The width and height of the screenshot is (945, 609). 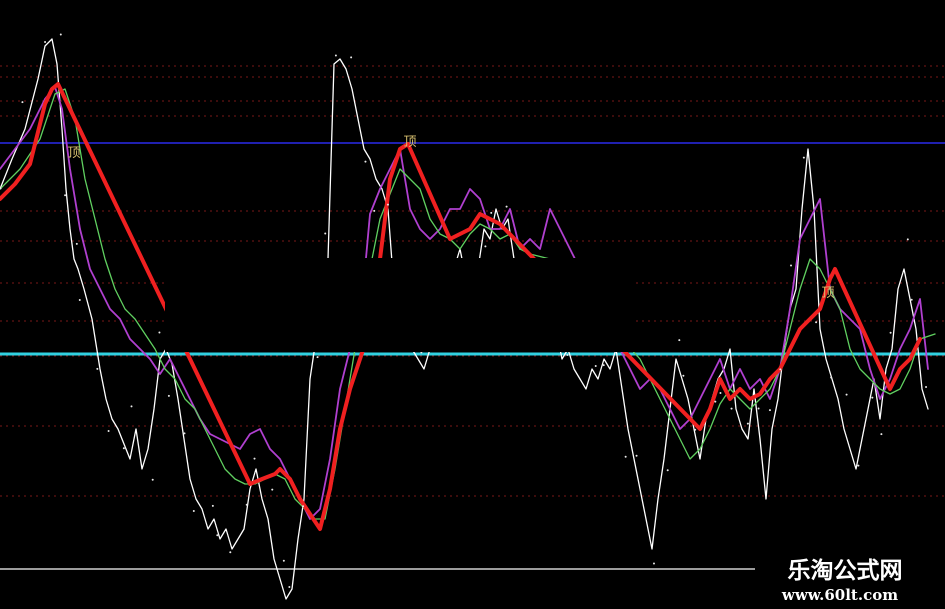 What do you see at coordinates (409, 142) in the screenshot?
I see `annotation-label-1: 顶` at bounding box center [409, 142].